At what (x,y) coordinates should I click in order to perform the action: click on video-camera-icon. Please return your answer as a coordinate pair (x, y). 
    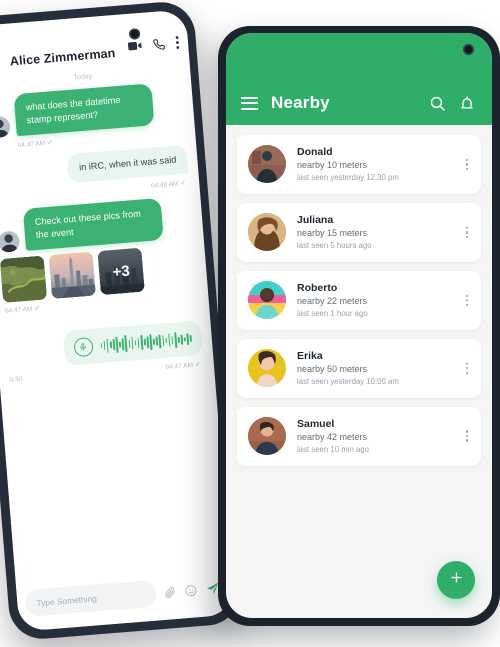
    Looking at the image, I should click on (135, 46).